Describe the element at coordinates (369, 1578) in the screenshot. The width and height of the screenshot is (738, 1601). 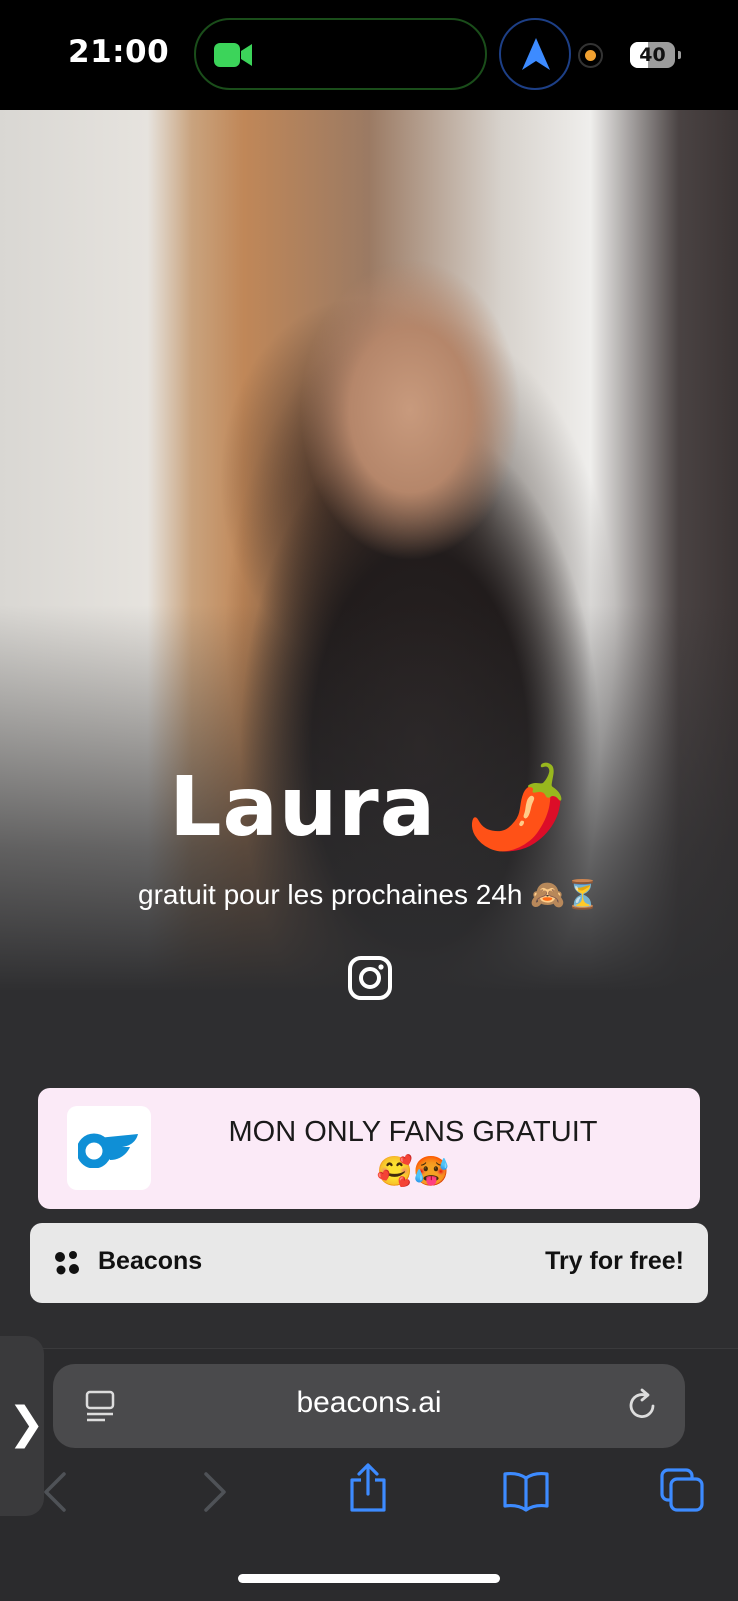
I see `home-indicator` at that location.